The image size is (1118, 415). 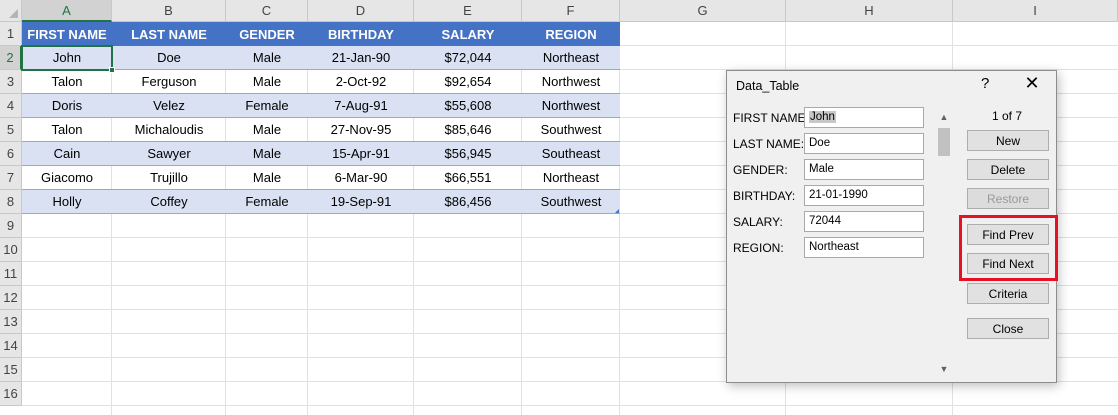 What do you see at coordinates (869, 11) in the screenshot?
I see `column-header-h: H` at bounding box center [869, 11].